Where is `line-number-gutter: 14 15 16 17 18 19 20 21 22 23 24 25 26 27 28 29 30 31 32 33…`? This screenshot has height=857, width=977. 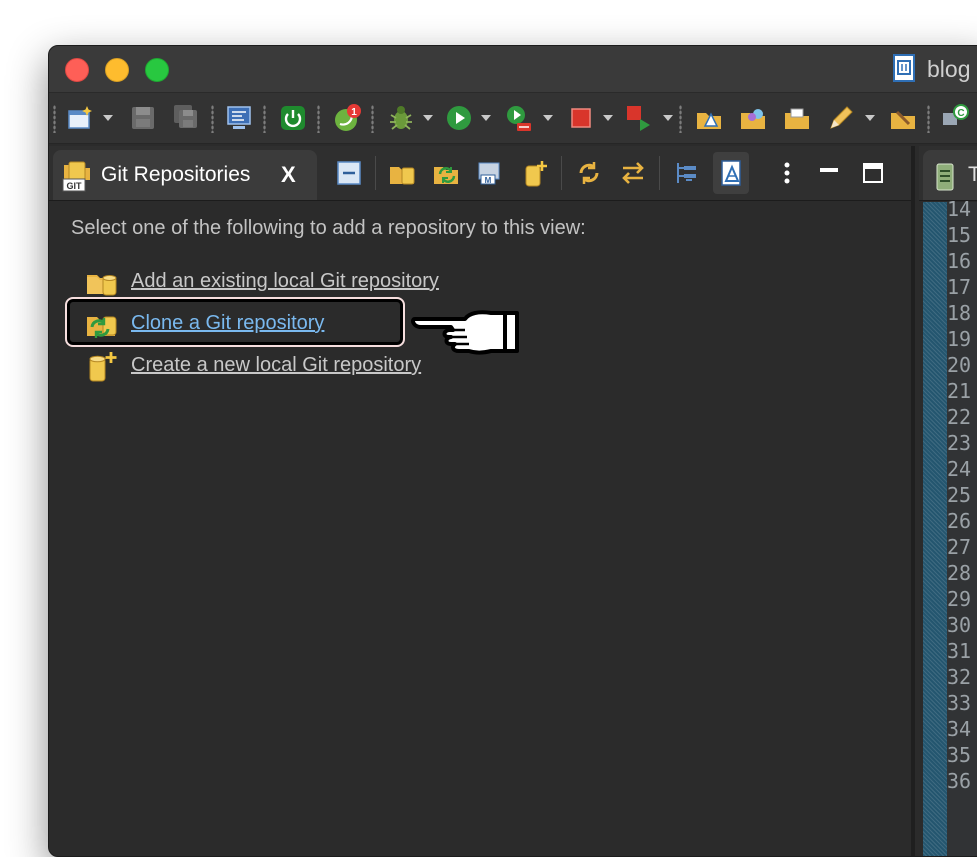
line-number-gutter: 14 15 16 17 18 19 20 21 22 23 24 25 26 27 28 29 30 31 32 33… is located at coordinates (962, 526).